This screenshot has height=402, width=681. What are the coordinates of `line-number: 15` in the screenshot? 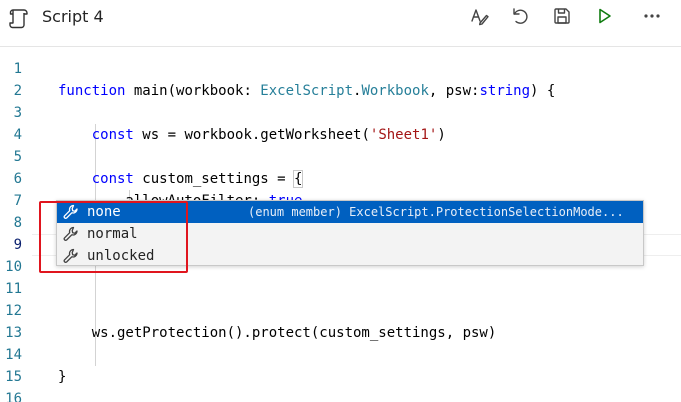 It's located at (13, 377).